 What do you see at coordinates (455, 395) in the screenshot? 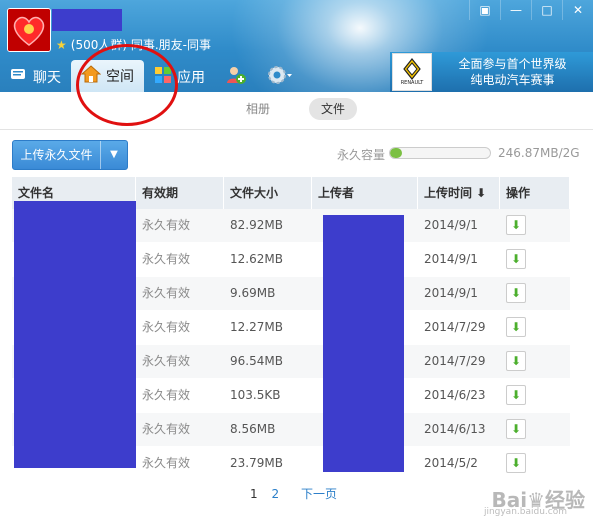
I see `cell-upload-time: 2014/6/23` at bounding box center [455, 395].